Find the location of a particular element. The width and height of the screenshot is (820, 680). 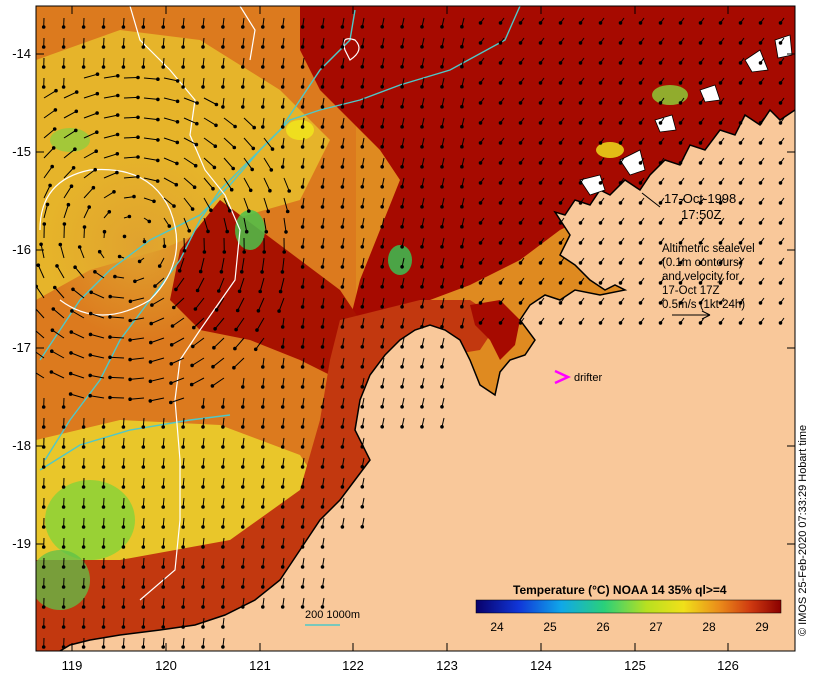

lon-label: 122 is located at coordinates (353, 665).